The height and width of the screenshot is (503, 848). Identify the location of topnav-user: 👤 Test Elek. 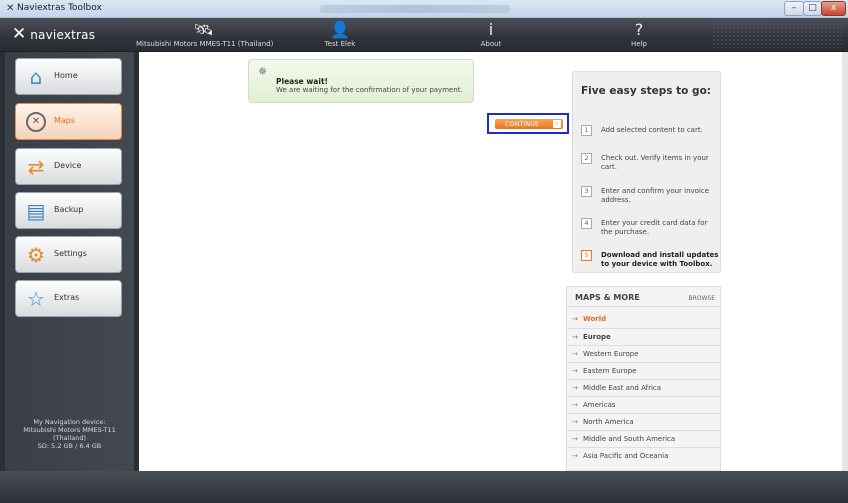
(340, 35).